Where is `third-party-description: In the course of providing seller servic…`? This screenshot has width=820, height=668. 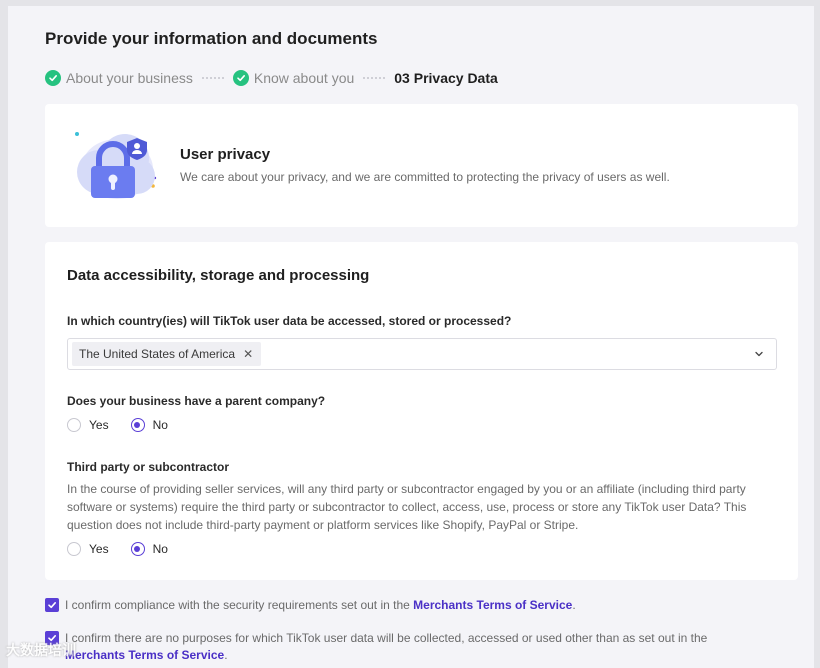
third-party-description: In the course of providing seller servic… is located at coordinates (407, 507).